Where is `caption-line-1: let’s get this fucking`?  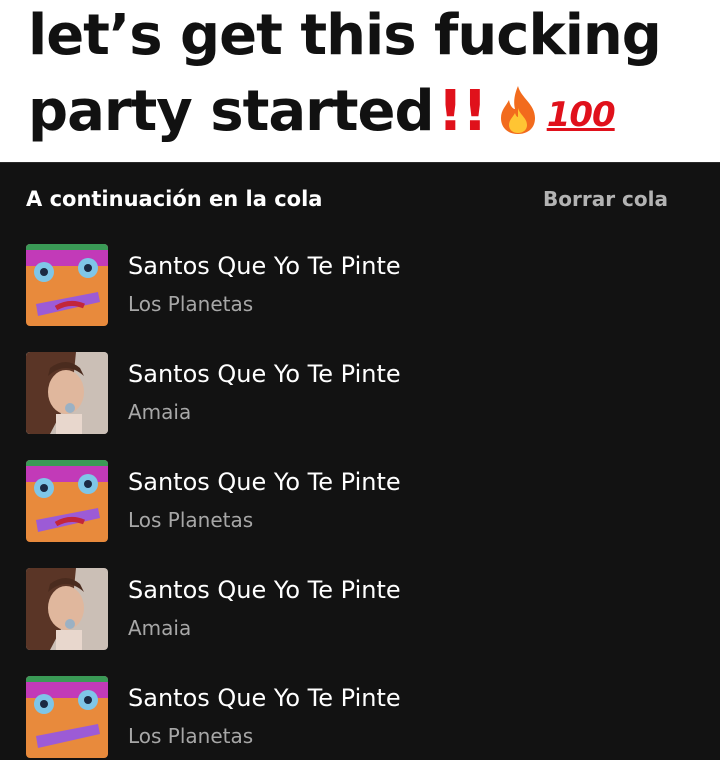
caption-line-1: let’s get this fucking is located at coordinates (345, 35).